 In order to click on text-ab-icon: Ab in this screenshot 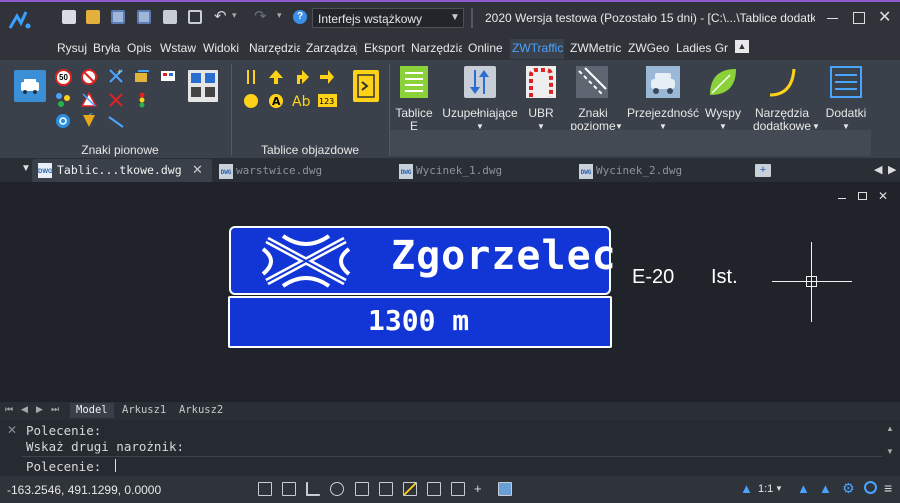, I will do `click(302, 101)`.